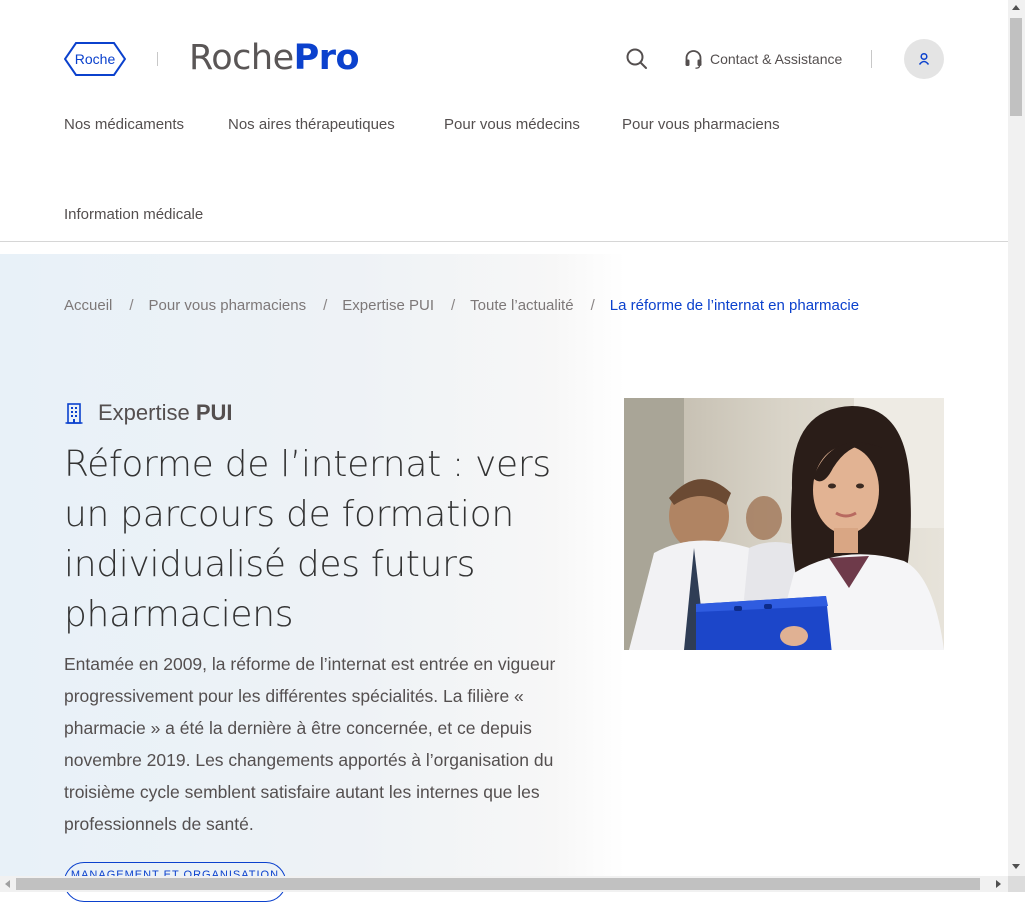  What do you see at coordinates (88, 305) in the screenshot?
I see `breadcrumb-item-accueil: Accueil` at bounding box center [88, 305].